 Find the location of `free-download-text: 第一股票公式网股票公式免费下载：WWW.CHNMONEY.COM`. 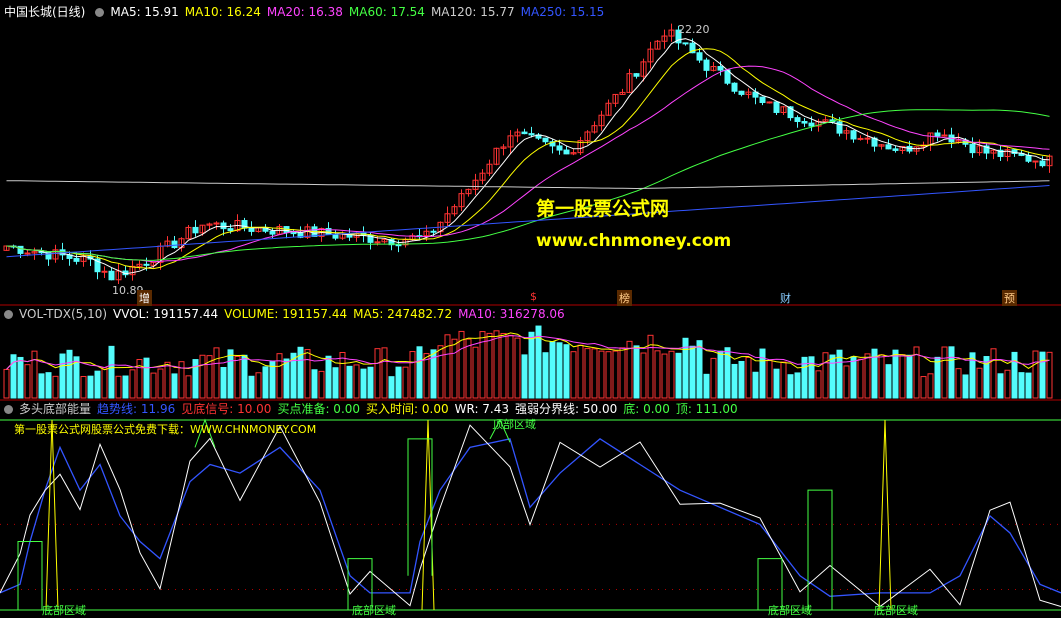

free-download-text: 第一股票公式网股票公式免费下载：WWW.CHNMONEY.COM is located at coordinates (165, 429).